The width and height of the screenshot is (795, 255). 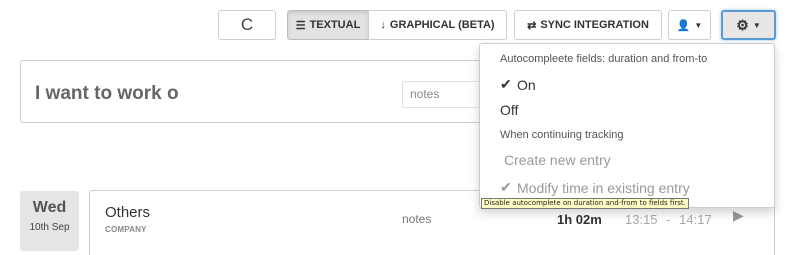 I want to click on graphical-view-label: GRAPHICAL (BETA), so click(x=442, y=25).